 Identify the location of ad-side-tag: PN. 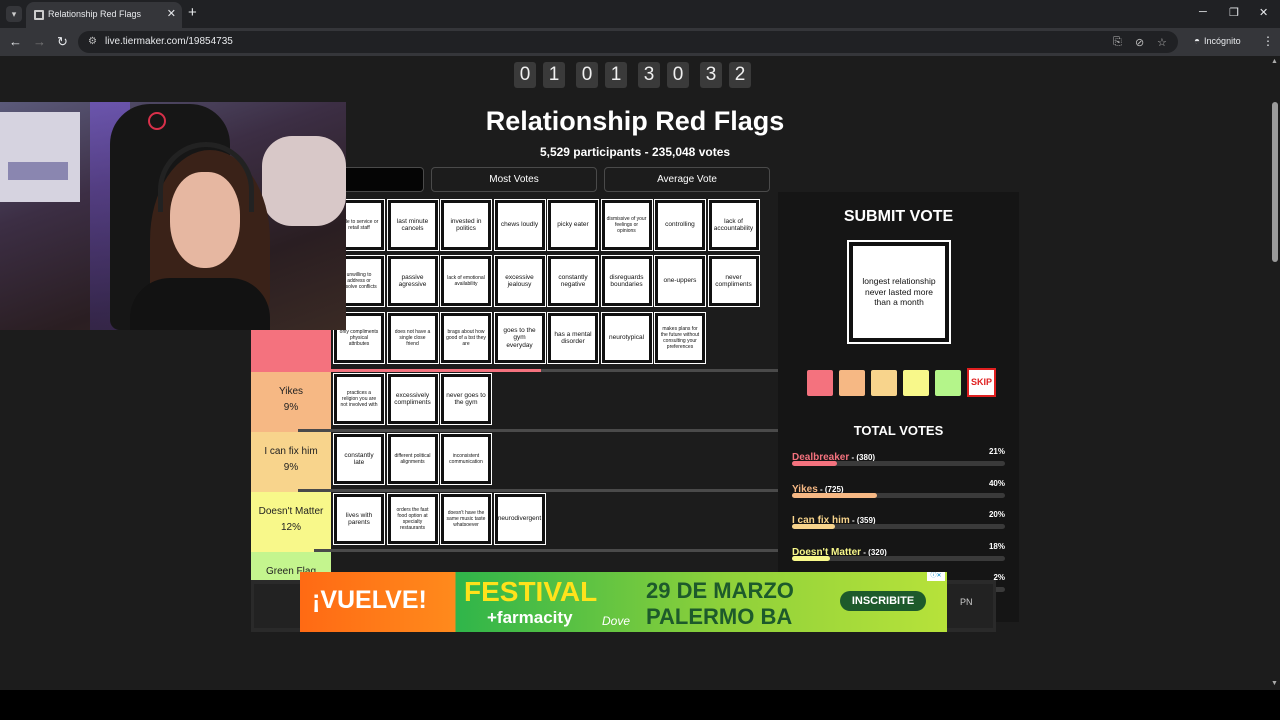
(966, 602).